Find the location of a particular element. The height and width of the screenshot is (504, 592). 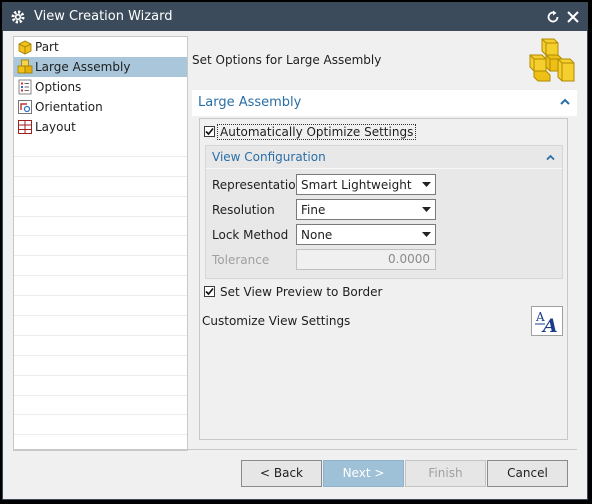

lock-method-label: Lock Method is located at coordinates (250, 235).